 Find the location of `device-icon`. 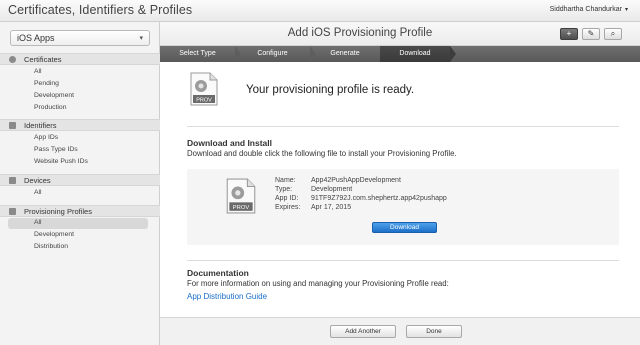

device-icon is located at coordinates (12, 180).